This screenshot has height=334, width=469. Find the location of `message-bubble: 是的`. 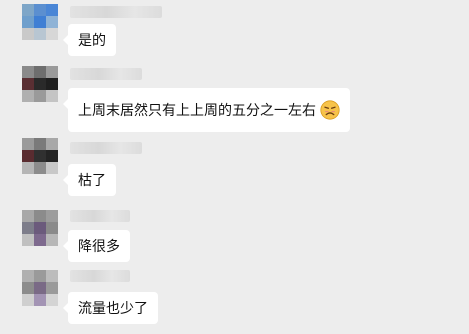

message-bubble: 是的 is located at coordinates (89, 40).